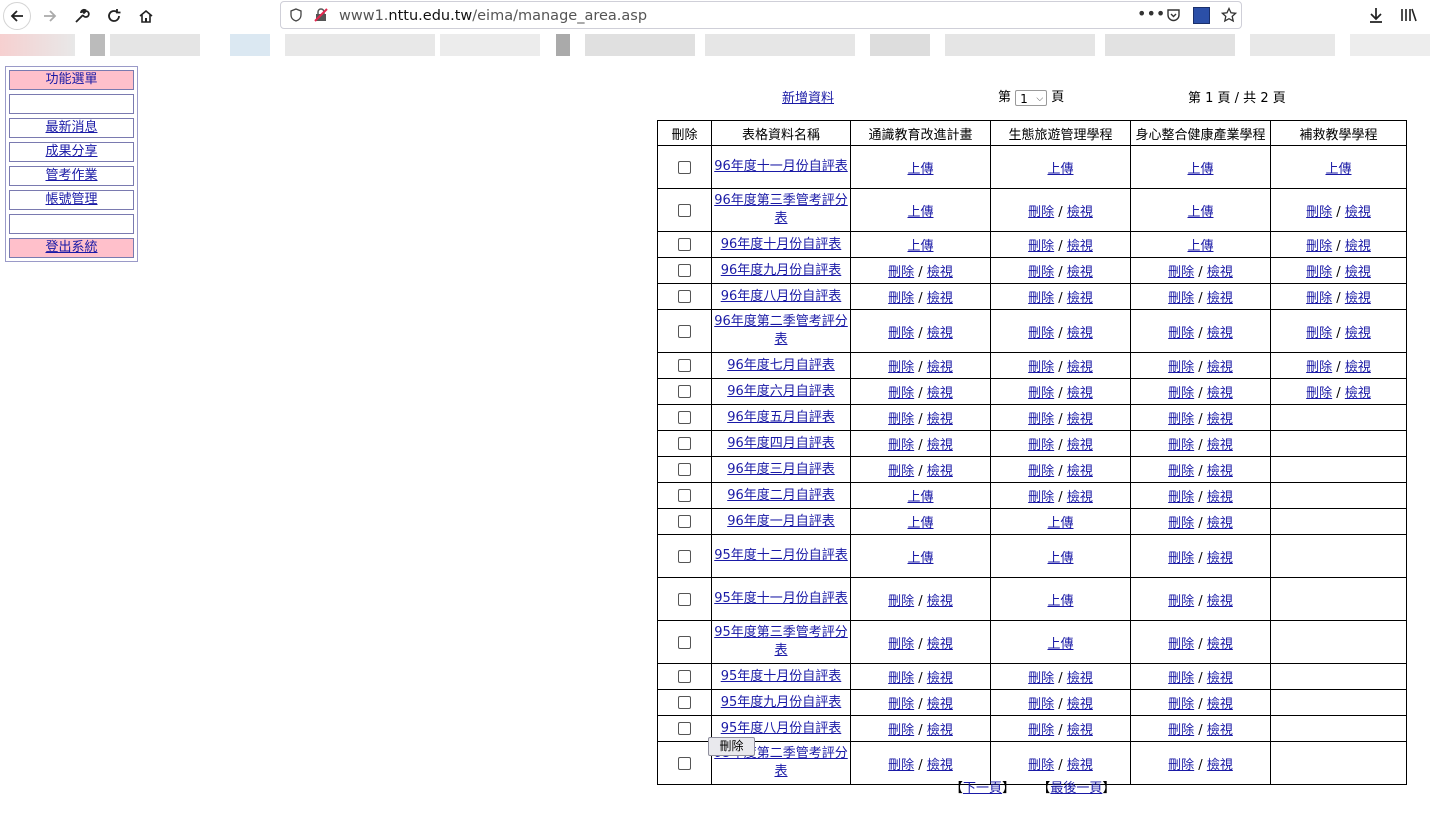 The image size is (1439, 817). Describe the element at coordinates (71, 200) in the screenshot. I see `menu-item-accounts: 帳號管理` at that location.